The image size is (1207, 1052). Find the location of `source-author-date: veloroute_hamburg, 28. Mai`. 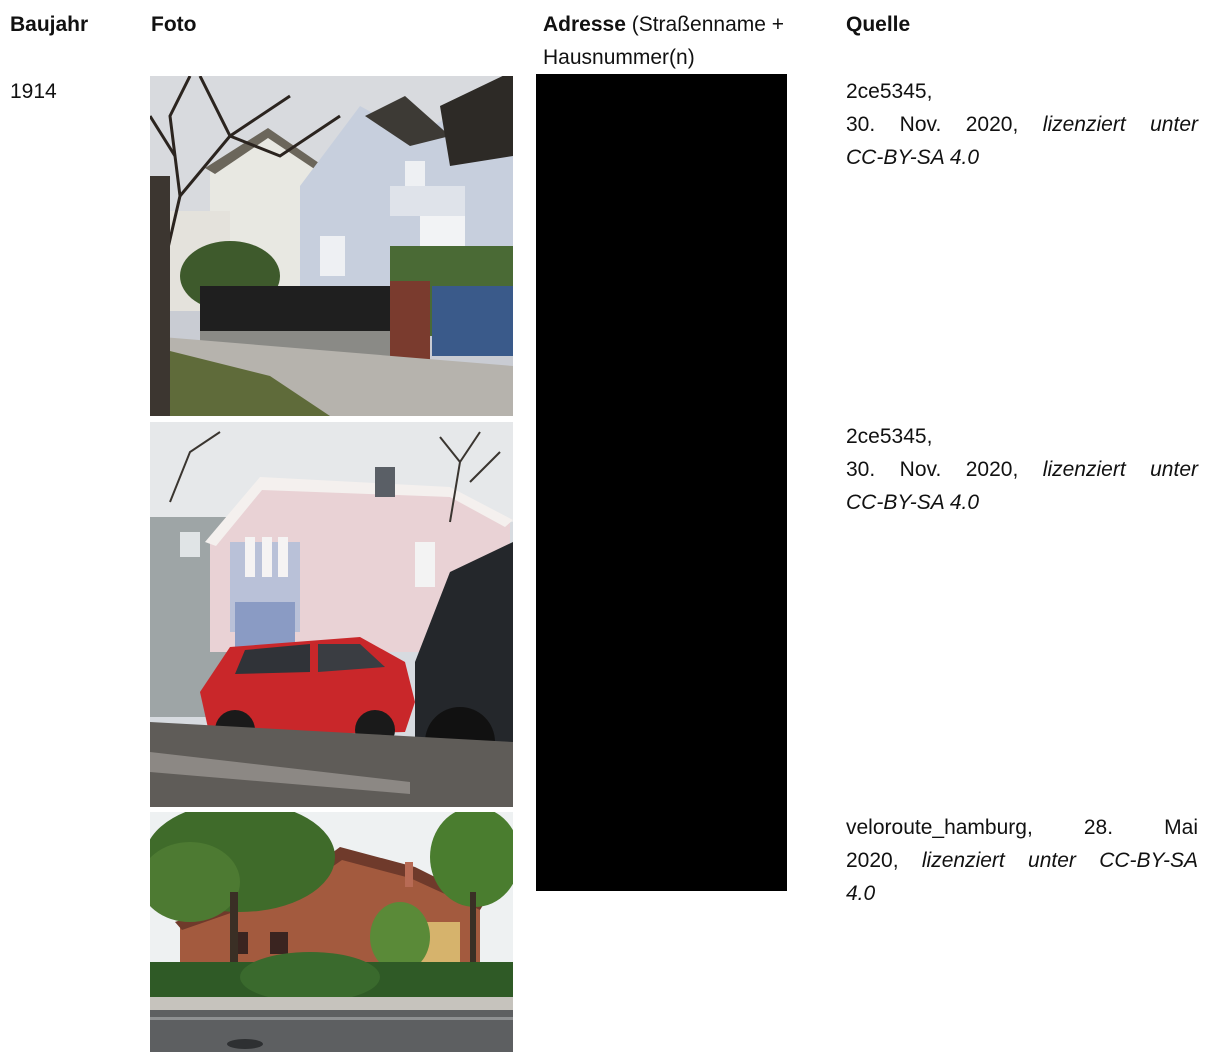

source-author-date: veloroute_hamburg, 28. Mai is located at coordinates (1022, 827).